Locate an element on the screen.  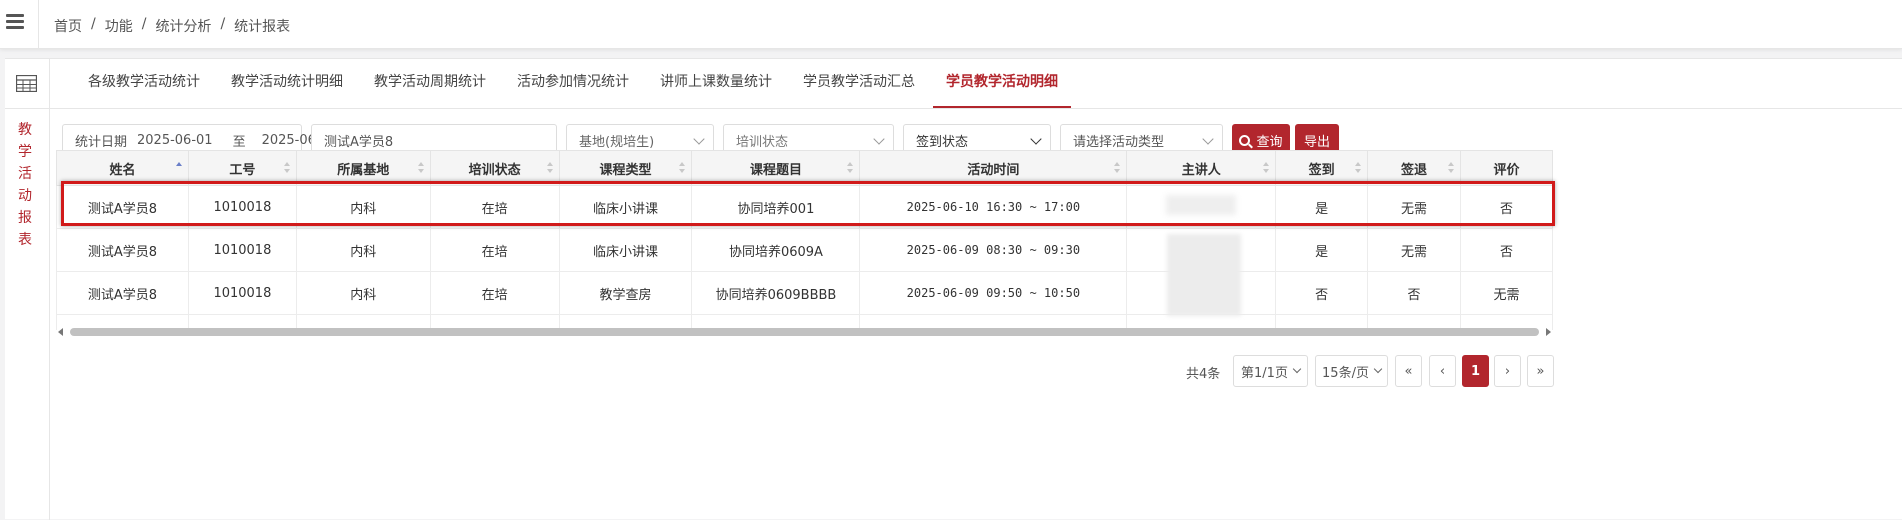
tab-period-stats: 教学活动周期统计 is located at coordinates (430, 84).